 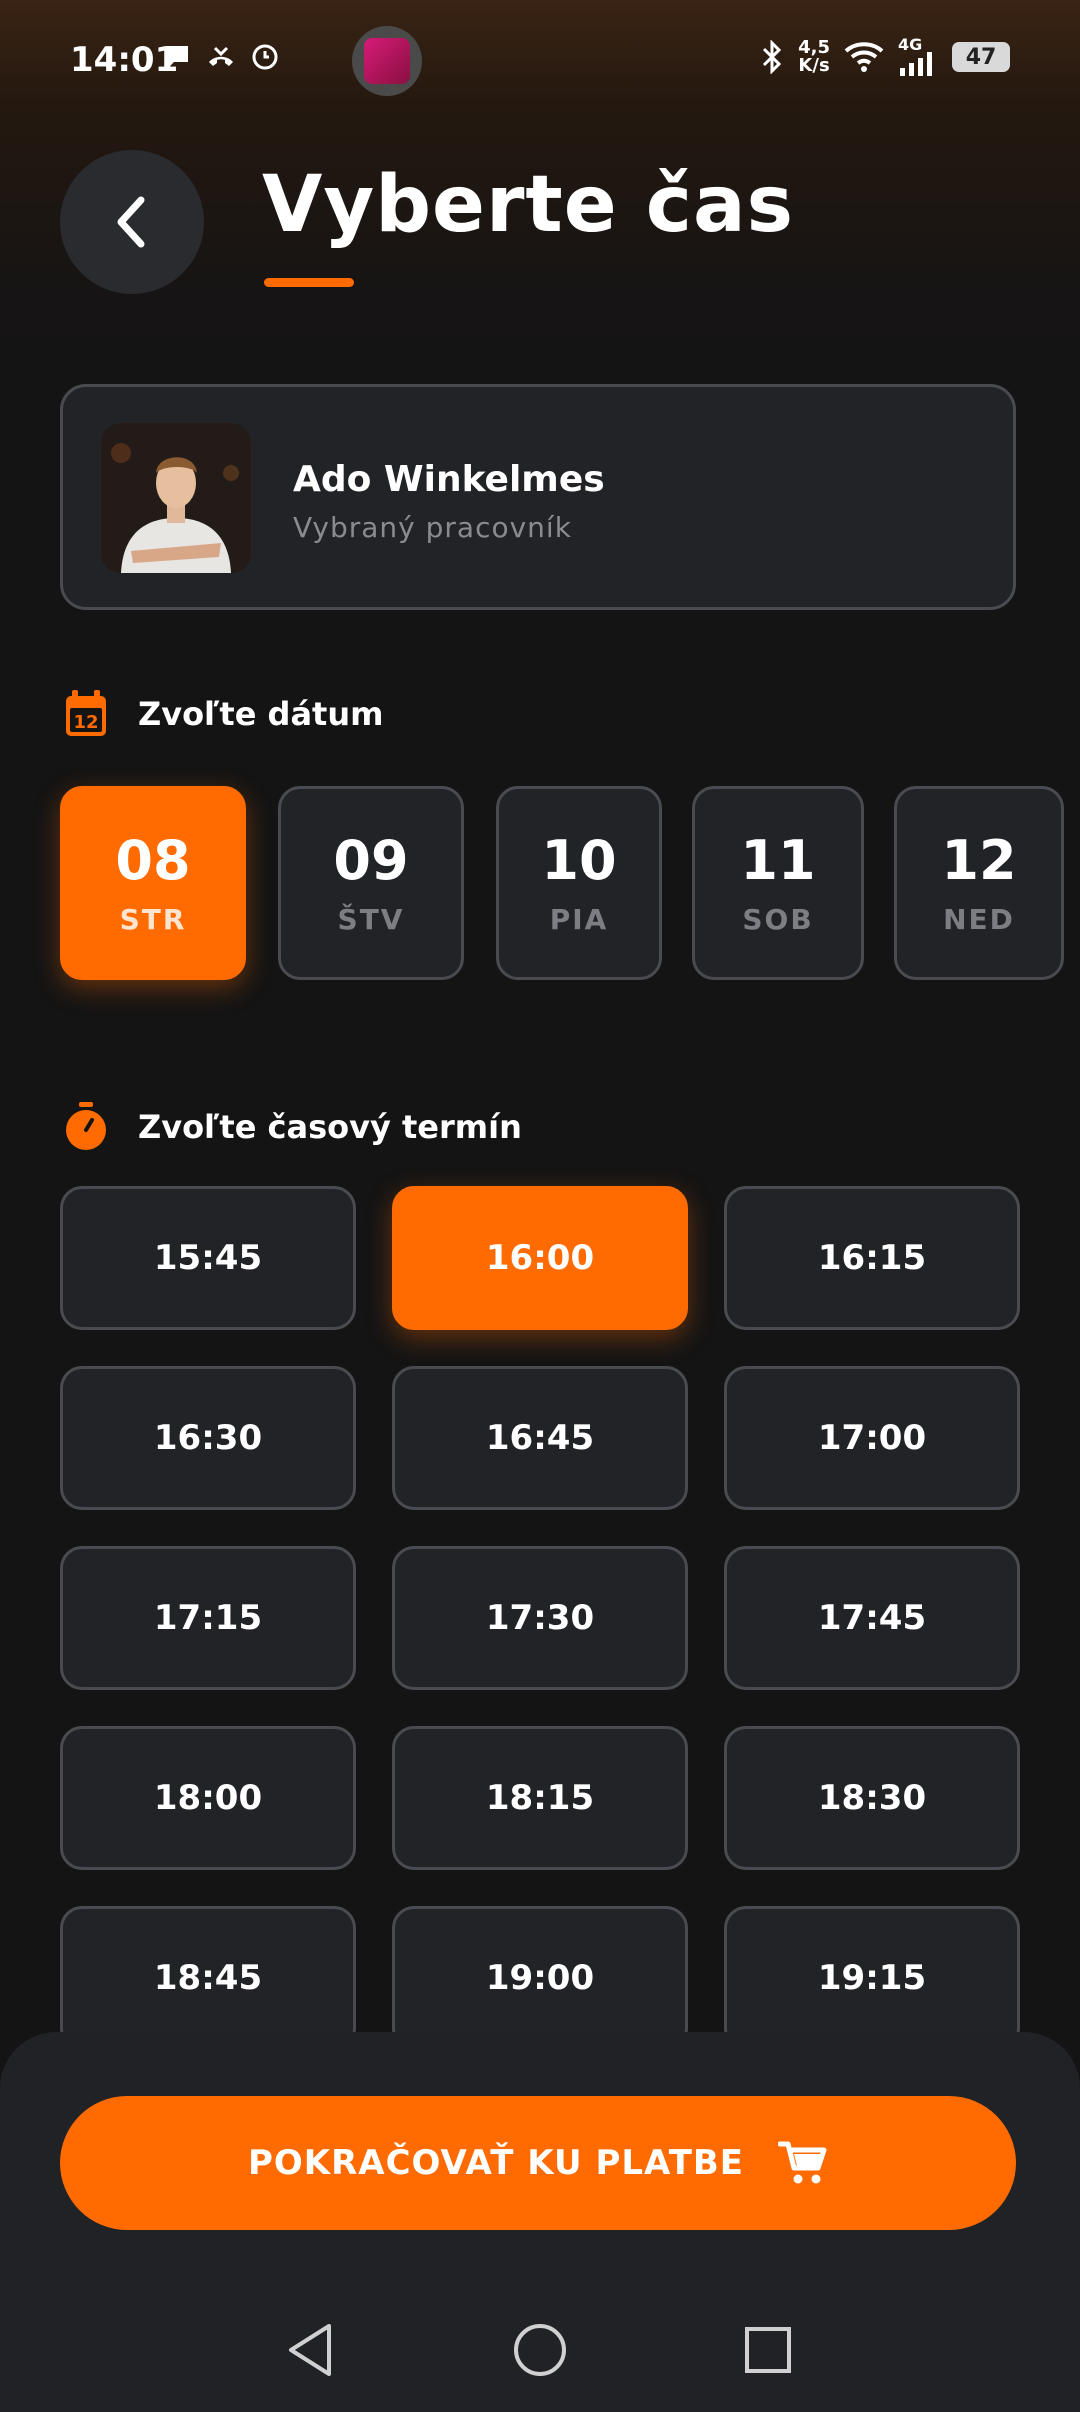 I want to click on time-slot: 18:15, so click(x=540, y=1798).